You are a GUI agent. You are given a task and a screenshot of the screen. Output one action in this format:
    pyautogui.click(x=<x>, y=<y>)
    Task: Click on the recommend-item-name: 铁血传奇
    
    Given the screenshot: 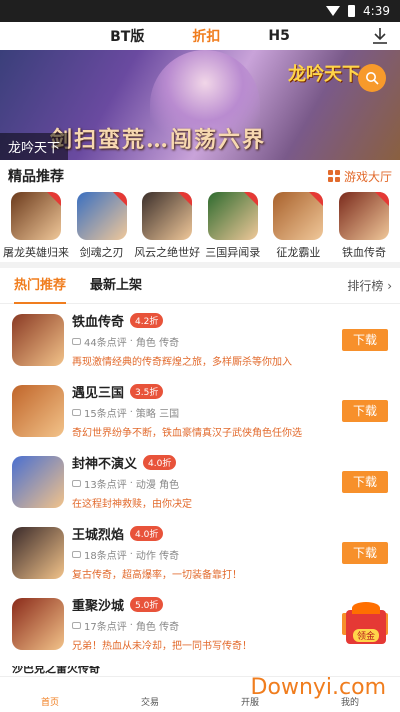 What is the action you would take?
    pyautogui.click(x=363, y=252)
    